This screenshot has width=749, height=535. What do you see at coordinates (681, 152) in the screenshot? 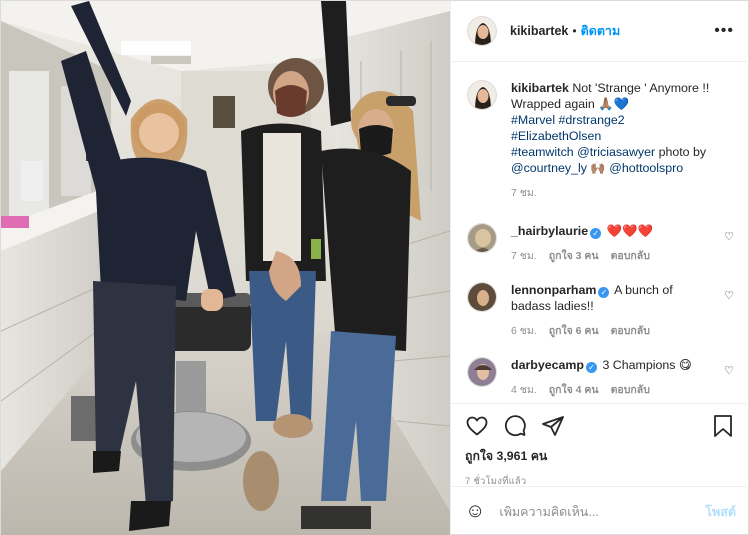
I see `caption-photo-by: photo by` at bounding box center [681, 152].